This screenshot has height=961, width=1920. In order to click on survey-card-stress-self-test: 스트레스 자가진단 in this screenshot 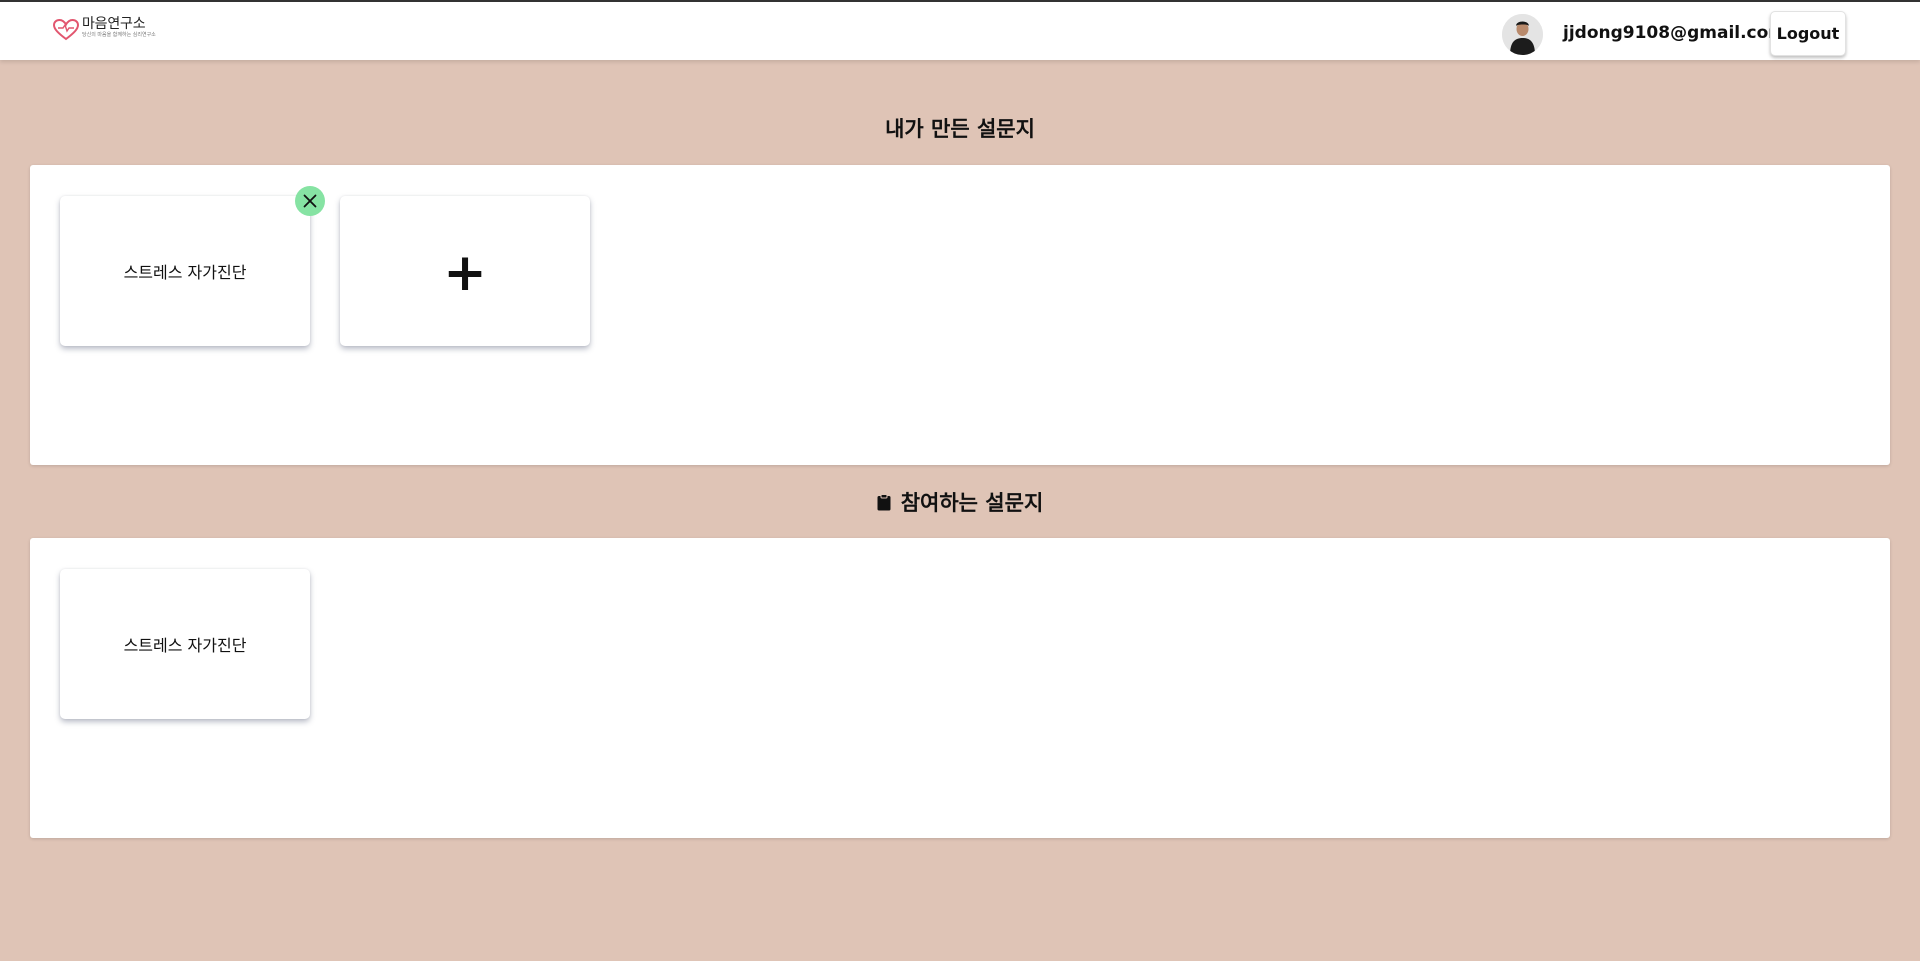, I will do `click(192, 266)`.